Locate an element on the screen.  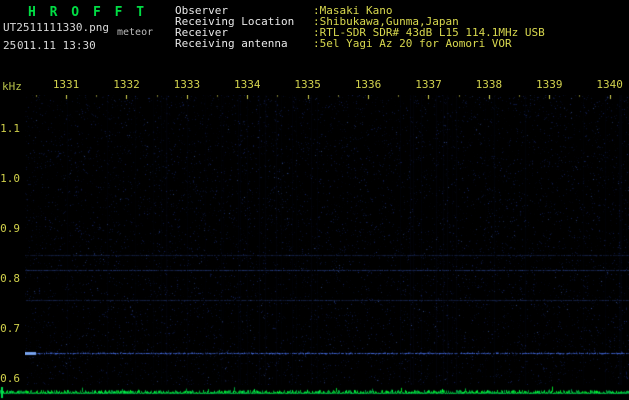
field-label: Receiving antenna is located at coordinates (231, 43).